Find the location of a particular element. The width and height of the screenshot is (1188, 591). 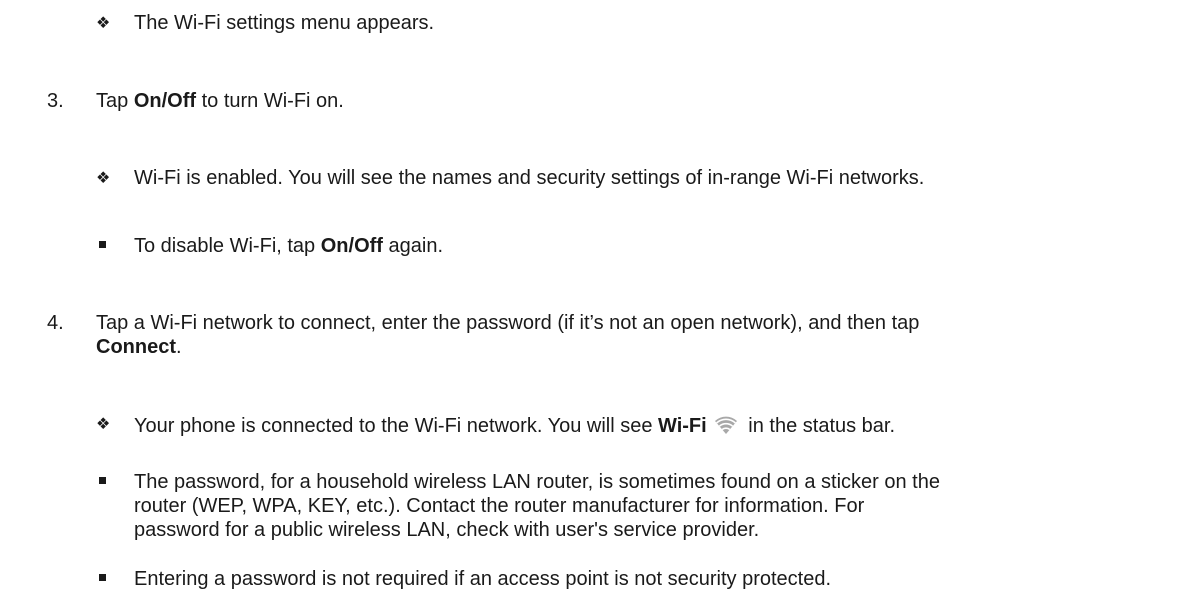

wifi-icon is located at coordinates (726, 424).